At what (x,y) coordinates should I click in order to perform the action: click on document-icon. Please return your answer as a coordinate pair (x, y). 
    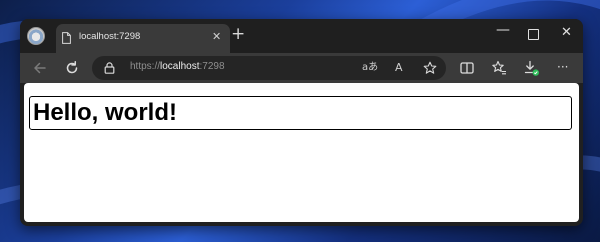
    Looking at the image, I should click on (66, 38).